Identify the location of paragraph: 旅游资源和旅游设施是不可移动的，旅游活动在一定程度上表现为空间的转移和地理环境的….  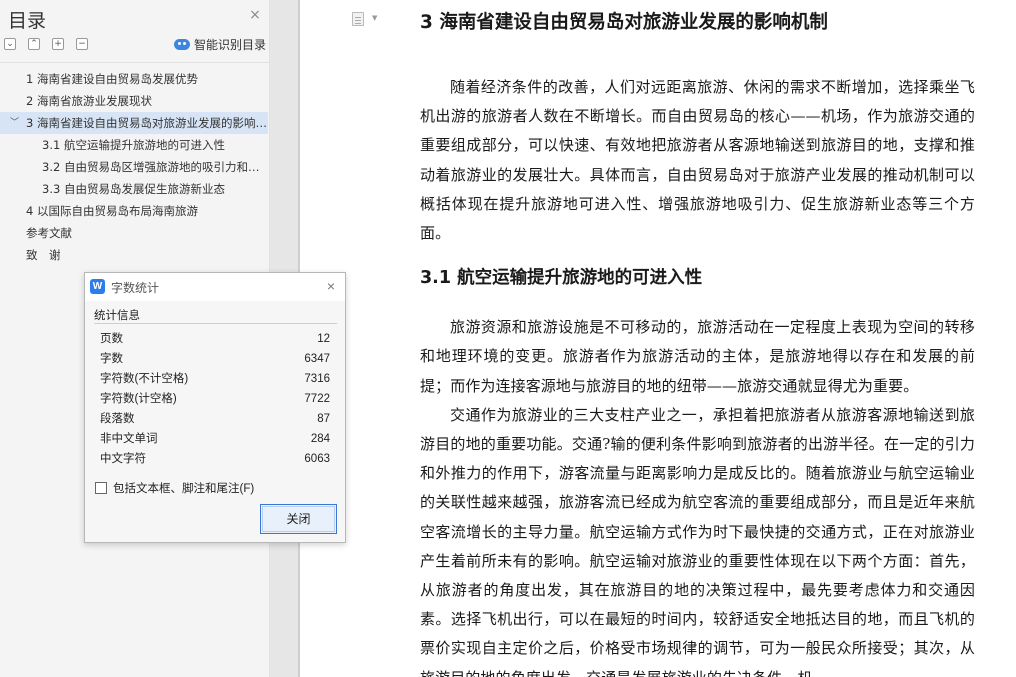
(697, 356).